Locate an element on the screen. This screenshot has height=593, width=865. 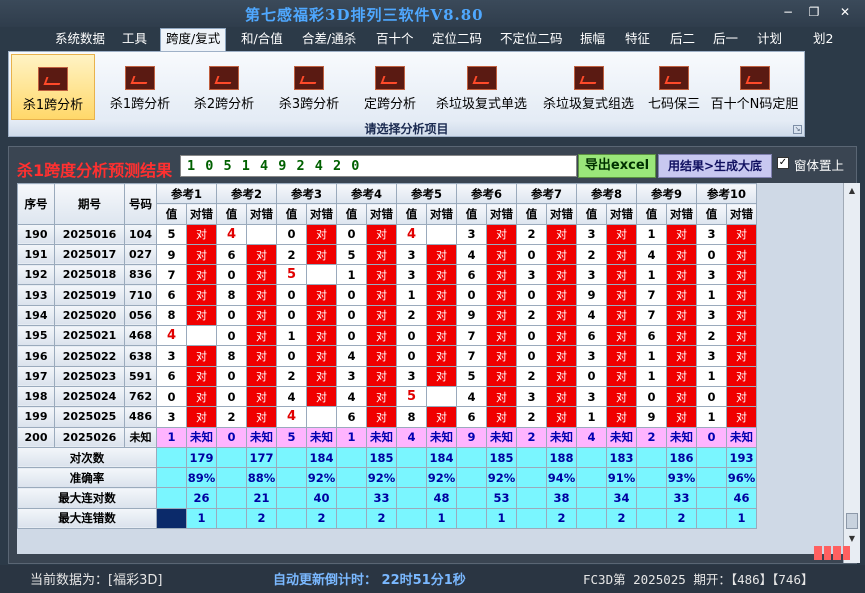
header-code: 号码 is located at coordinates (140, 204).